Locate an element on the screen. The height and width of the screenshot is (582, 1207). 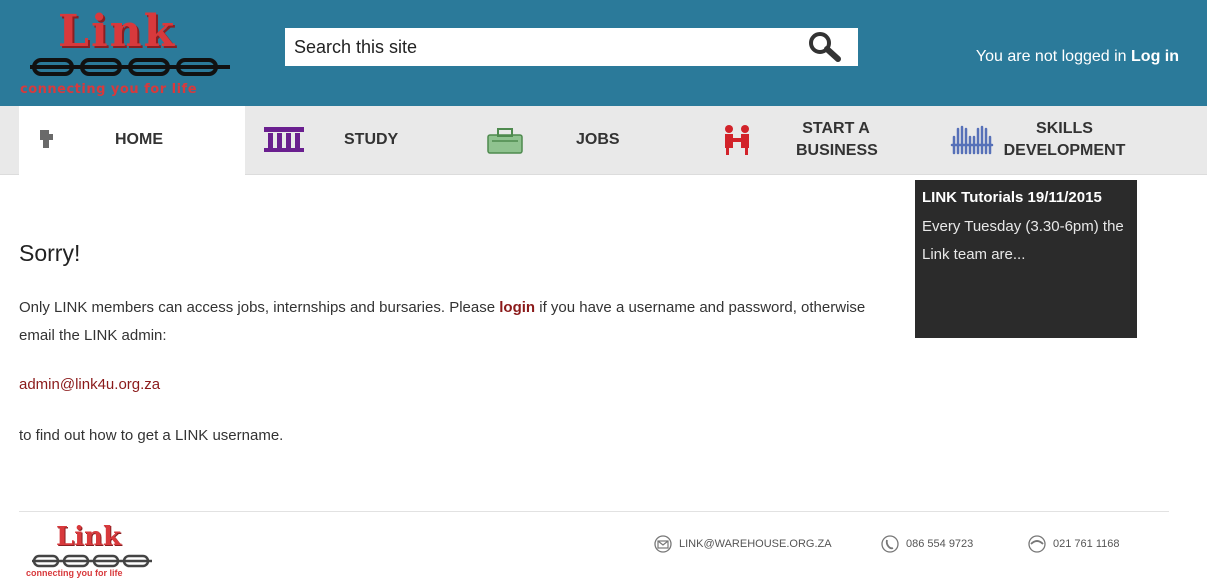
envelope-icon is located at coordinates (663, 544).